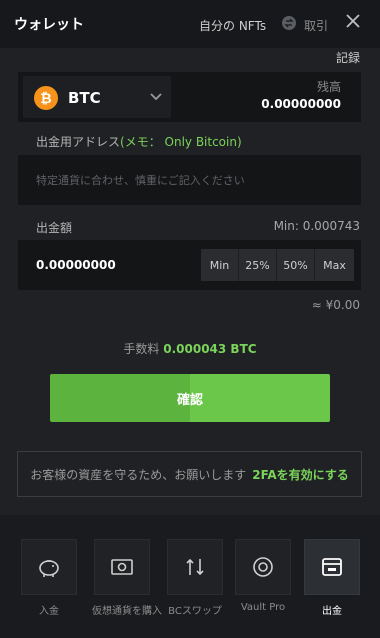  Describe the element at coordinates (84, 98) in the screenshot. I see `currency-name: BTC` at that location.